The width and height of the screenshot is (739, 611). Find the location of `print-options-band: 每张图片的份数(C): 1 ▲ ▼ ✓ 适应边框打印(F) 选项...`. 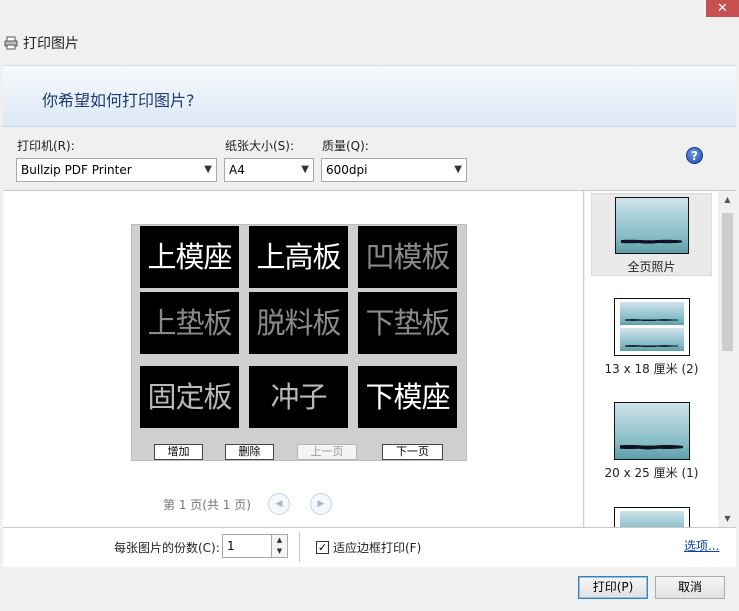

print-options-band: 每张图片的份数(C): 1 ▲ ▼ ✓ 适应边框打印(F) 选项... is located at coordinates (369, 547).